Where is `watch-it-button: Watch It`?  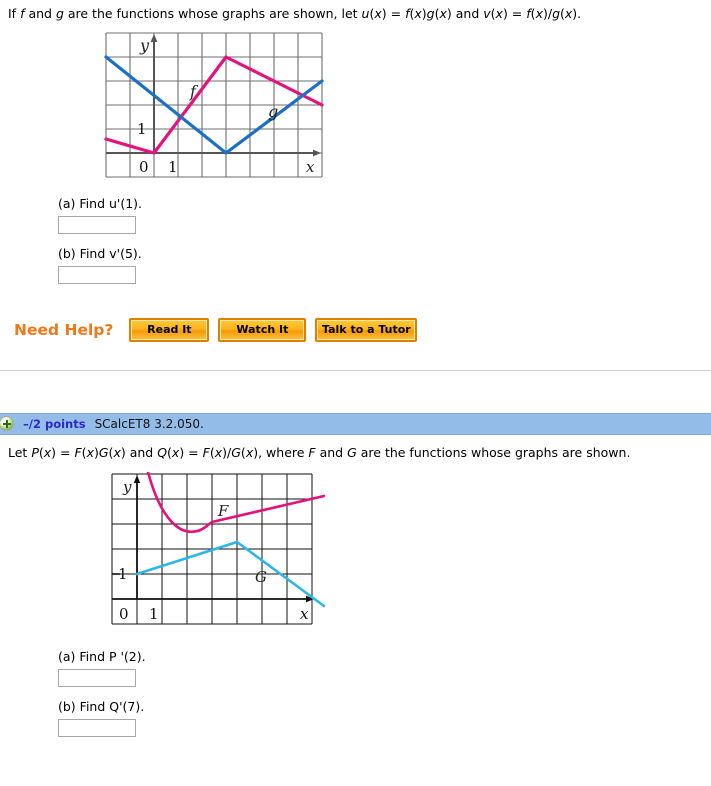 watch-it-button: Watch It is located at coordinates (262, 329).